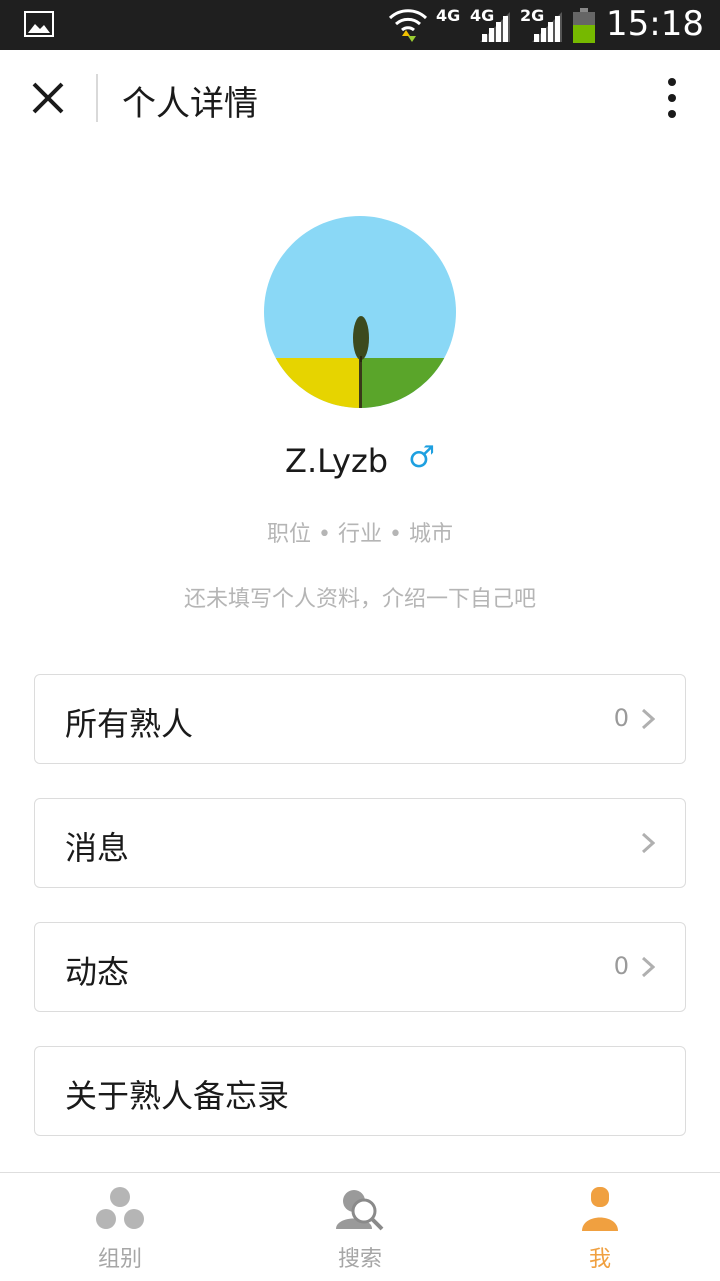 This screenshot has width=720, height=1281. I want to click on nav-tab-search: 搜索, so click(360, 1227).